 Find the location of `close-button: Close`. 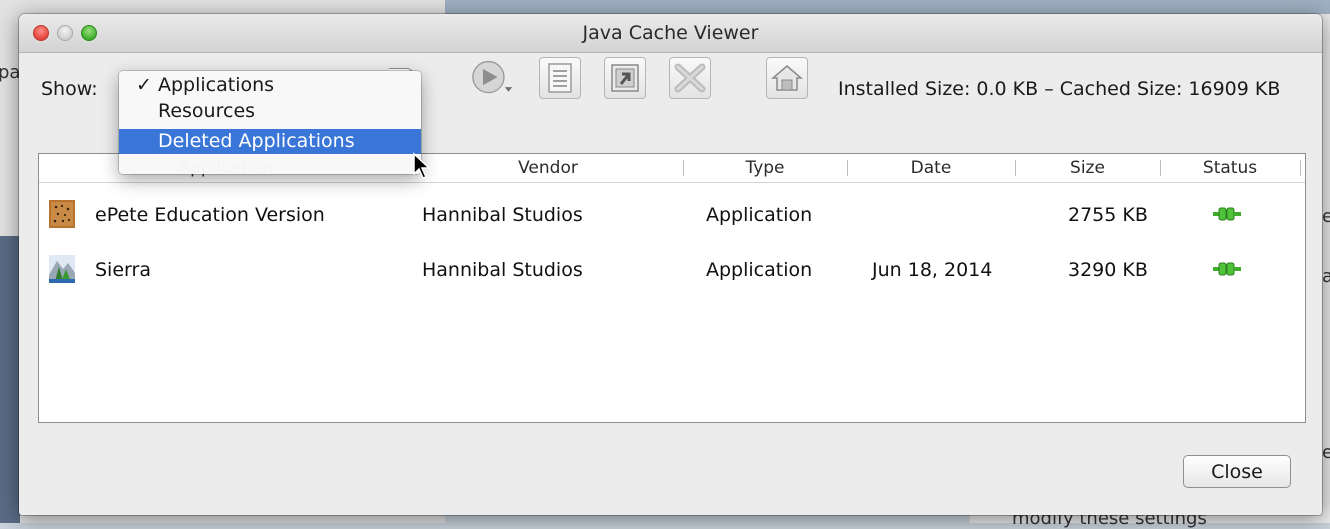

close-button: Close is located at coordinates (1237, 471).